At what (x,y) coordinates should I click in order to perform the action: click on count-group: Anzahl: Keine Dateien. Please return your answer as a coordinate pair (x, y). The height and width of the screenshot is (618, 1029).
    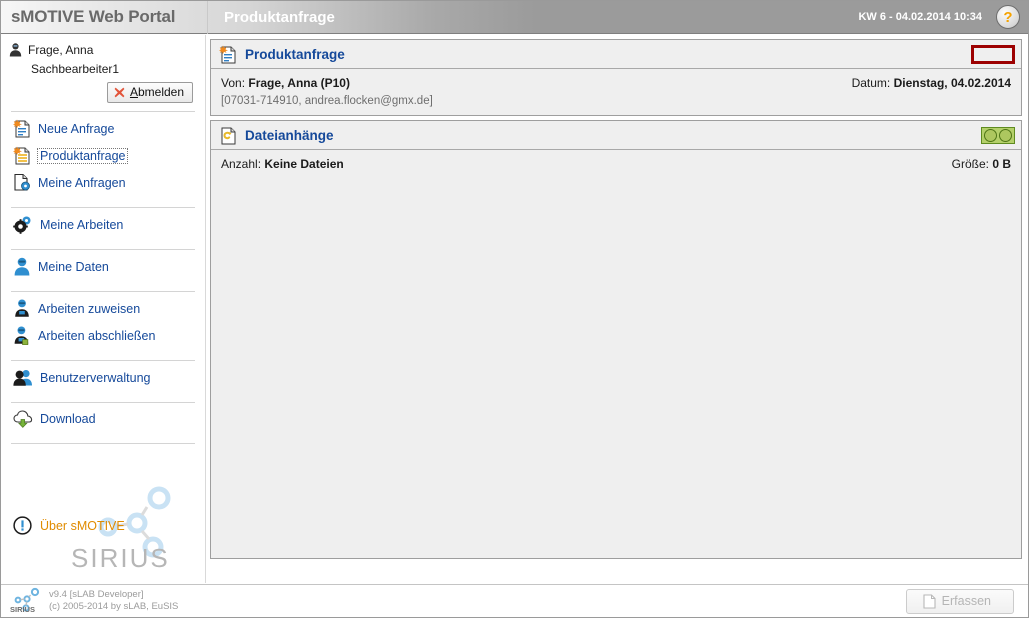
    Looking at the image, I should click on (282, 164).